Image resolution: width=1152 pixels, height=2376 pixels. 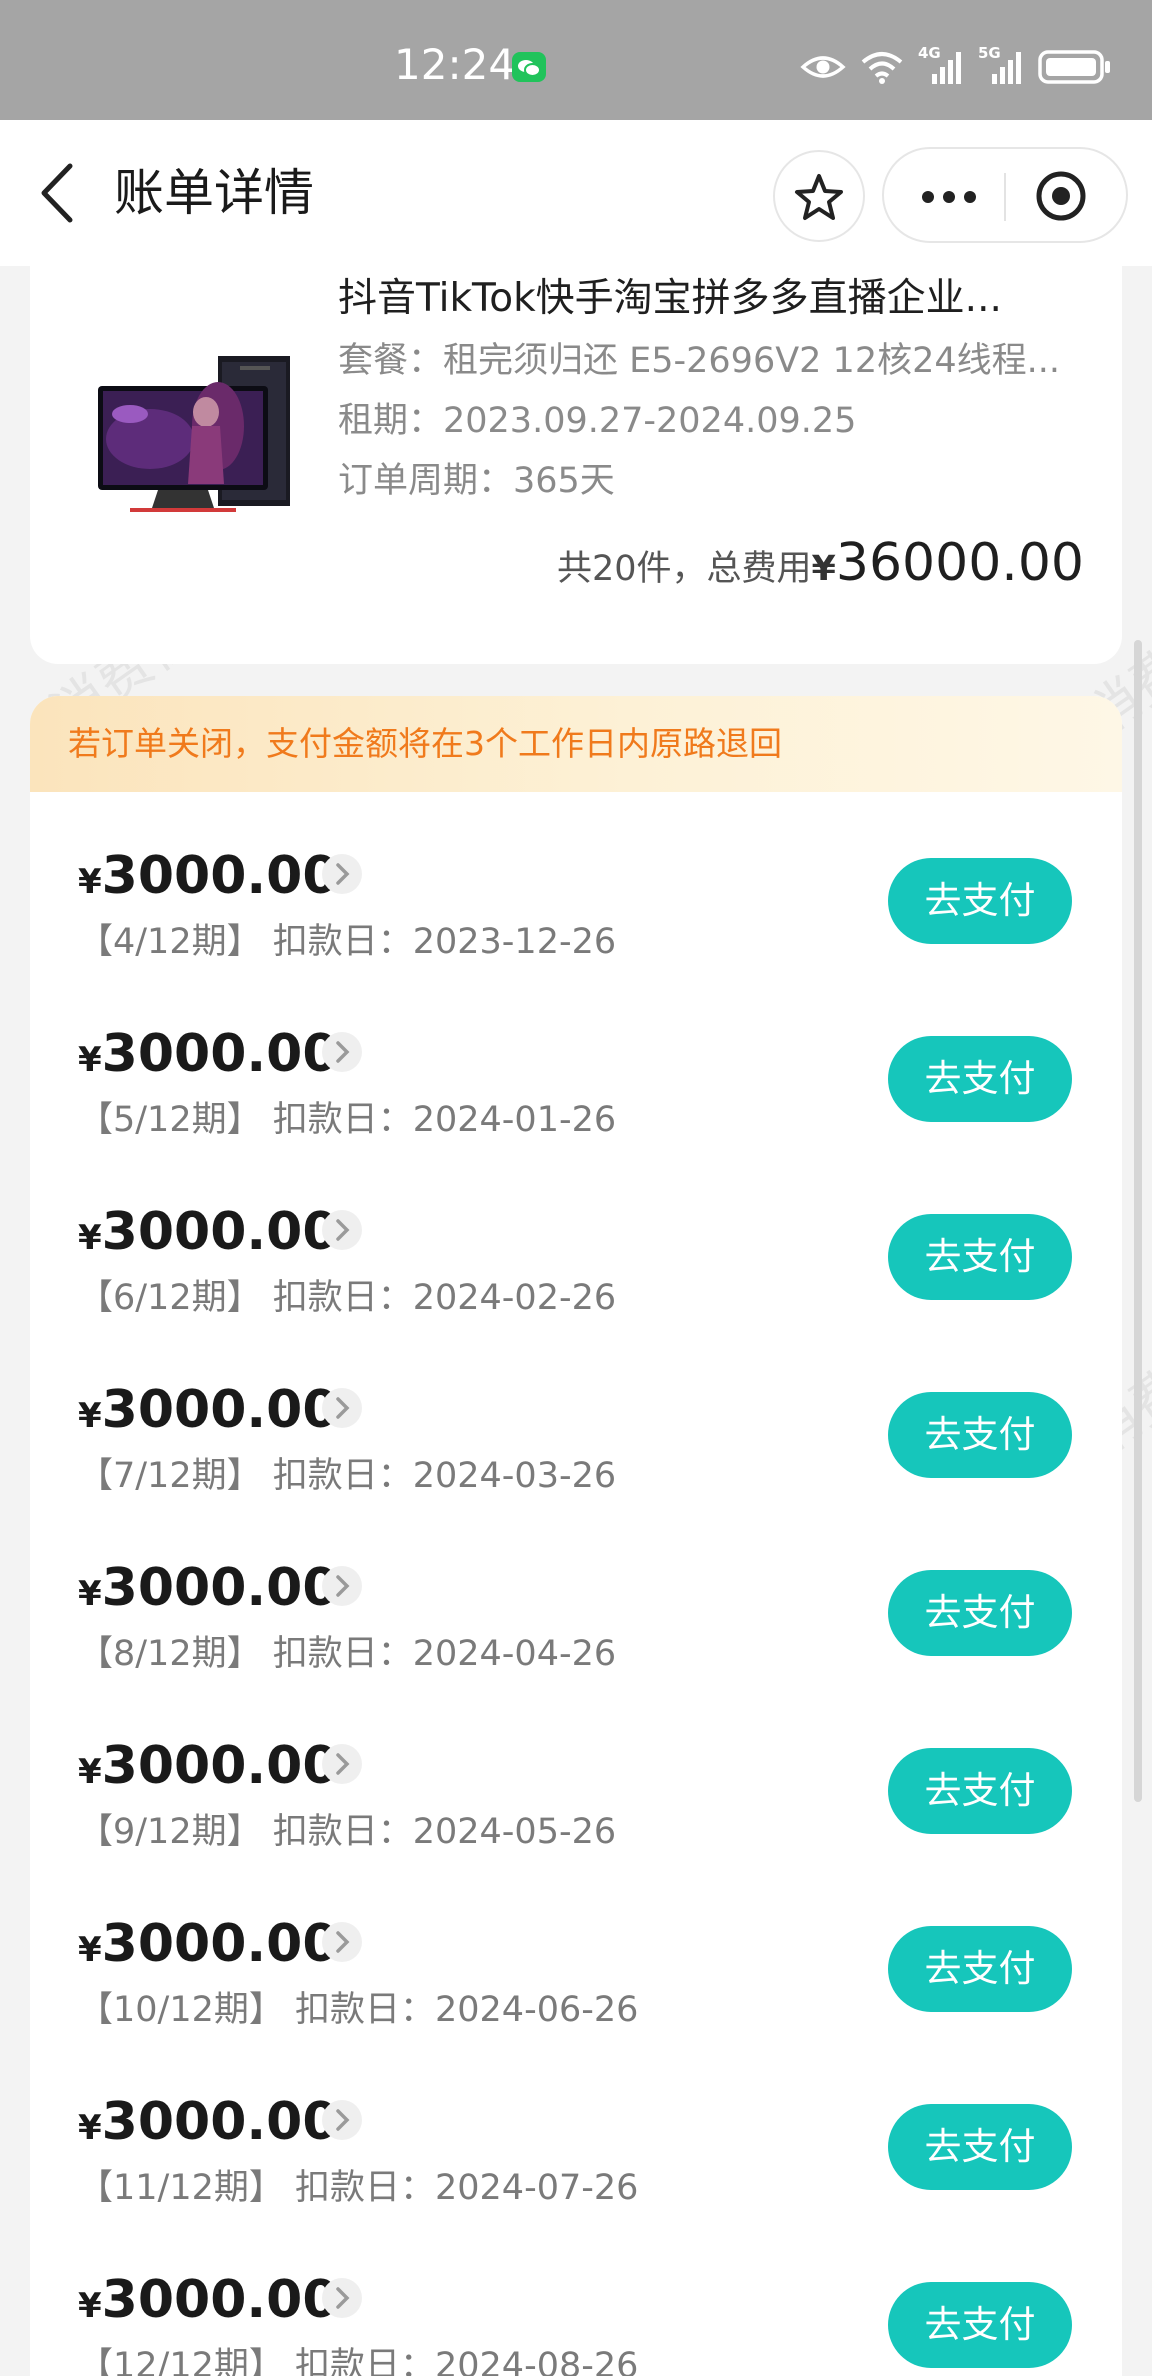 What do you see at coordinates (1001, 65) in the screenshot?
I see `signal-5g-icon: 5G` at bounding box center [1001, 65].